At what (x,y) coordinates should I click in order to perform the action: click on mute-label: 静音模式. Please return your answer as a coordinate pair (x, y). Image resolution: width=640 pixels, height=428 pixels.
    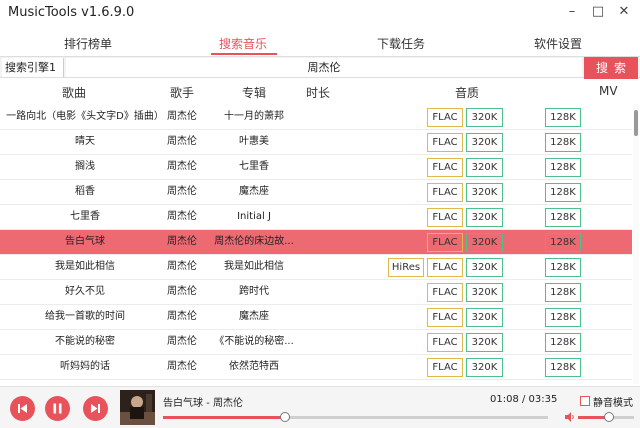
    Looking at the image, I should click on (613, 403).